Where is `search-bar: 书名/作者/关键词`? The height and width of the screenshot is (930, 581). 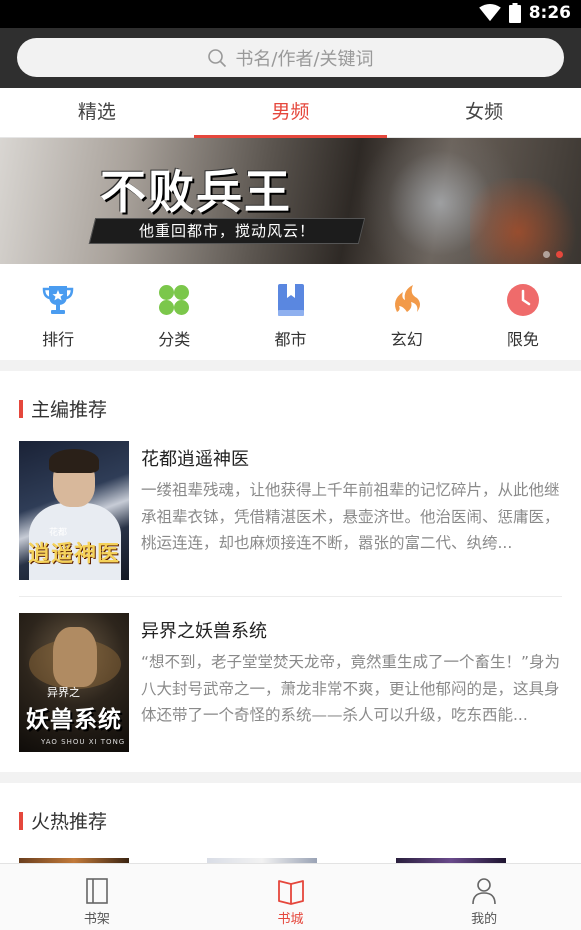
search-bar: 书名/作者/关键词 is located at coordinates (290, 58).